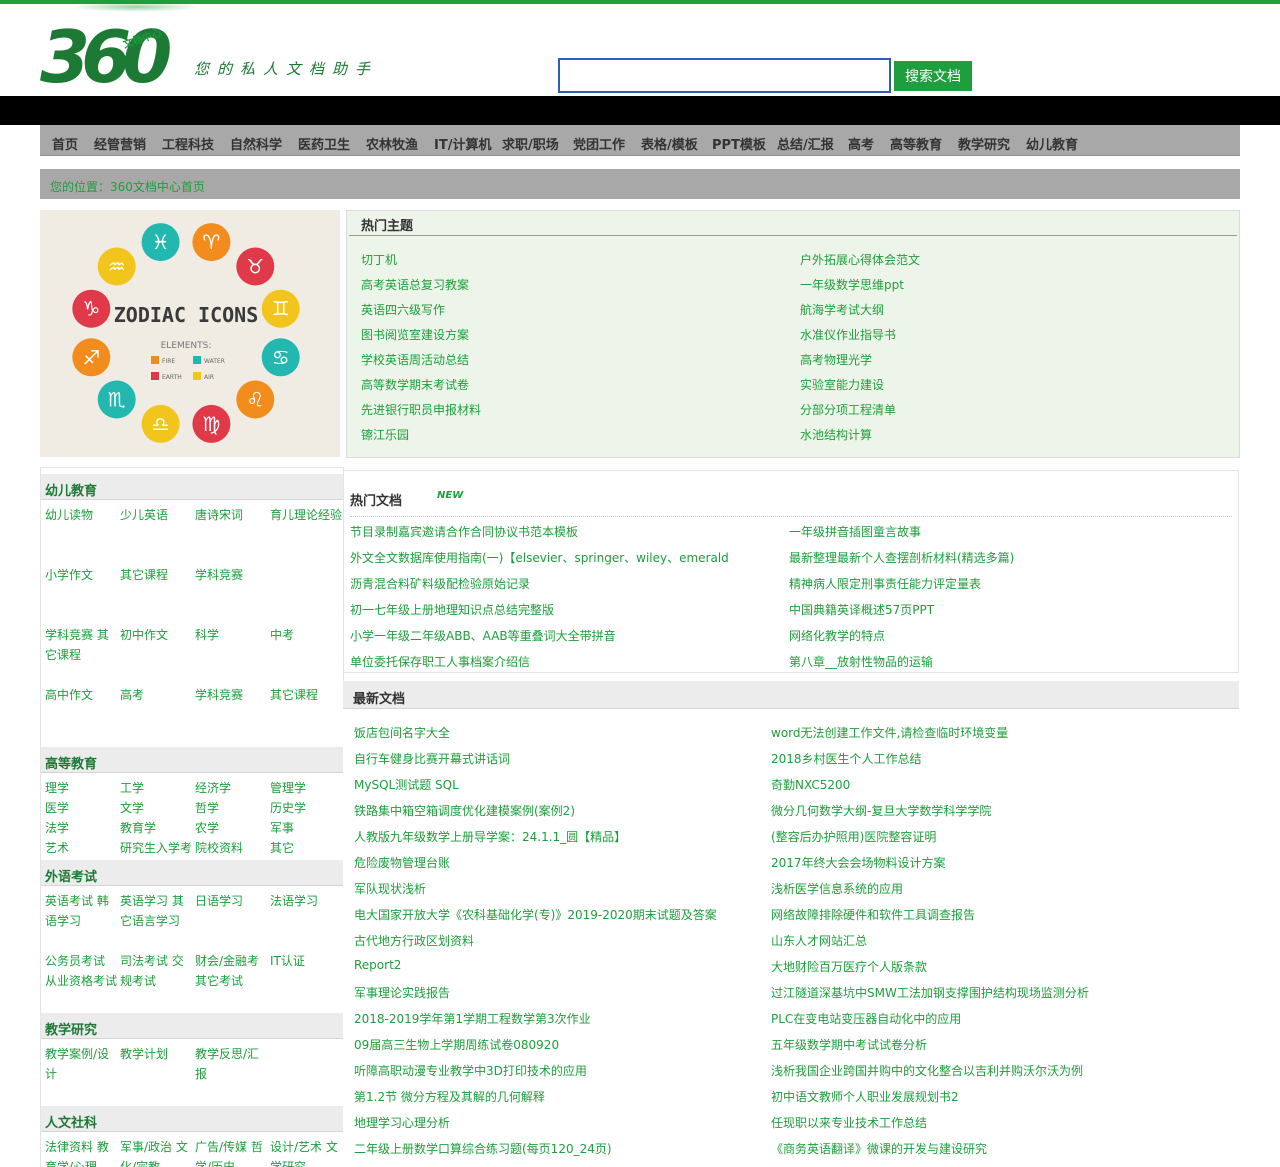 This screenshot has width=1280, height=1167. What do you see at coordinates (306, 828) in the screenshot?
I see `category-link: 军事` at bounding box center [306, 828].